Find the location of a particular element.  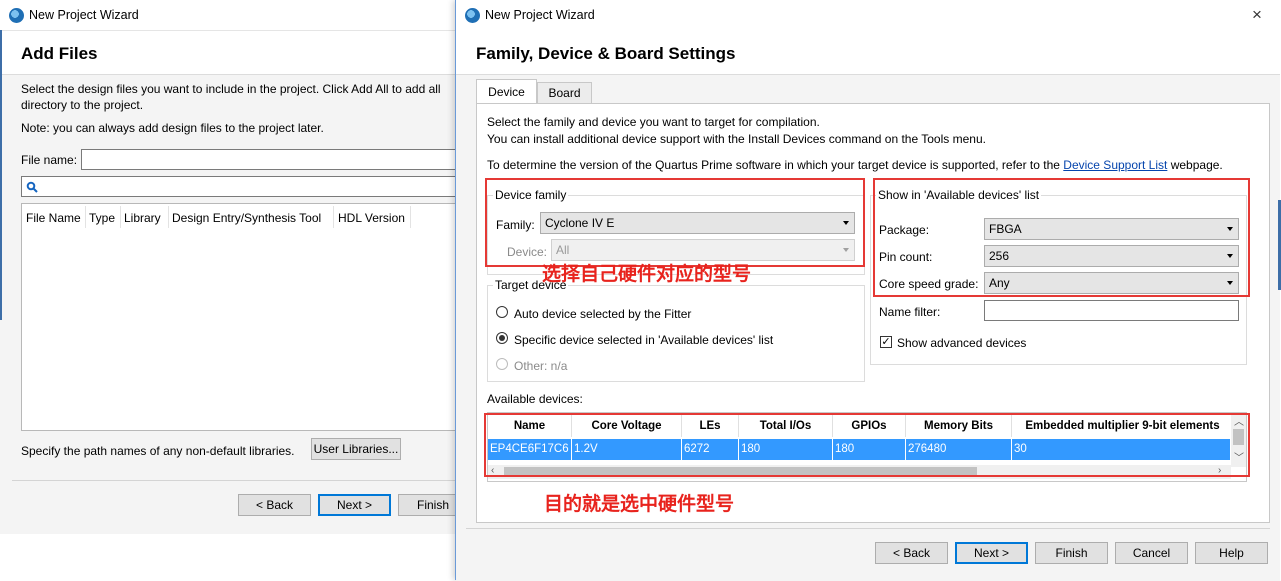

device-support-list-link: Device Support List is located at coordinates (1115, 165).